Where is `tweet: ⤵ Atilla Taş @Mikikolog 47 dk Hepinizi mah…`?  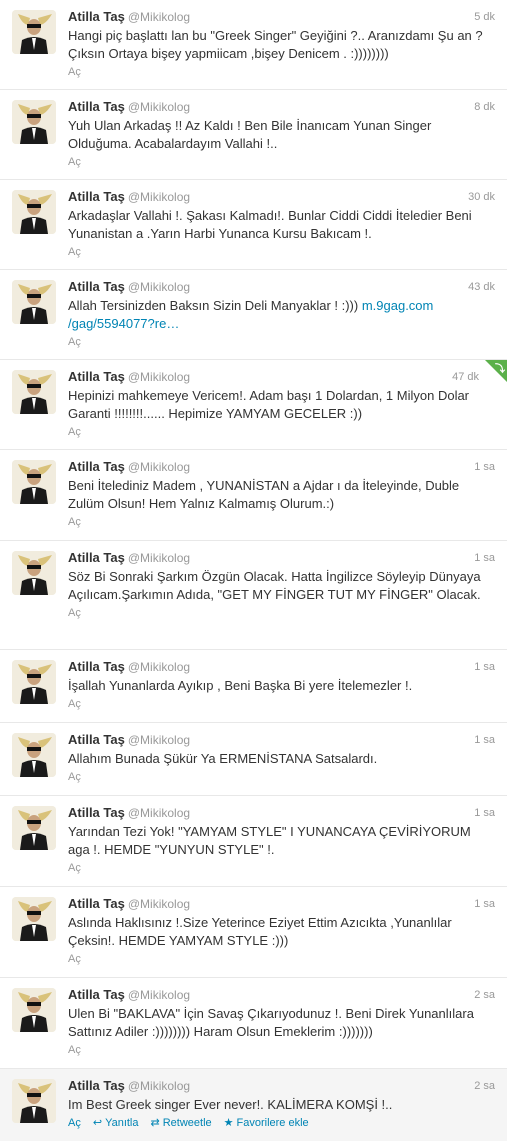 tweet: ⤵ Atilla Taş @Mikikolog 47 dk Hepinizi mah… is located at coordinates (253, 405).